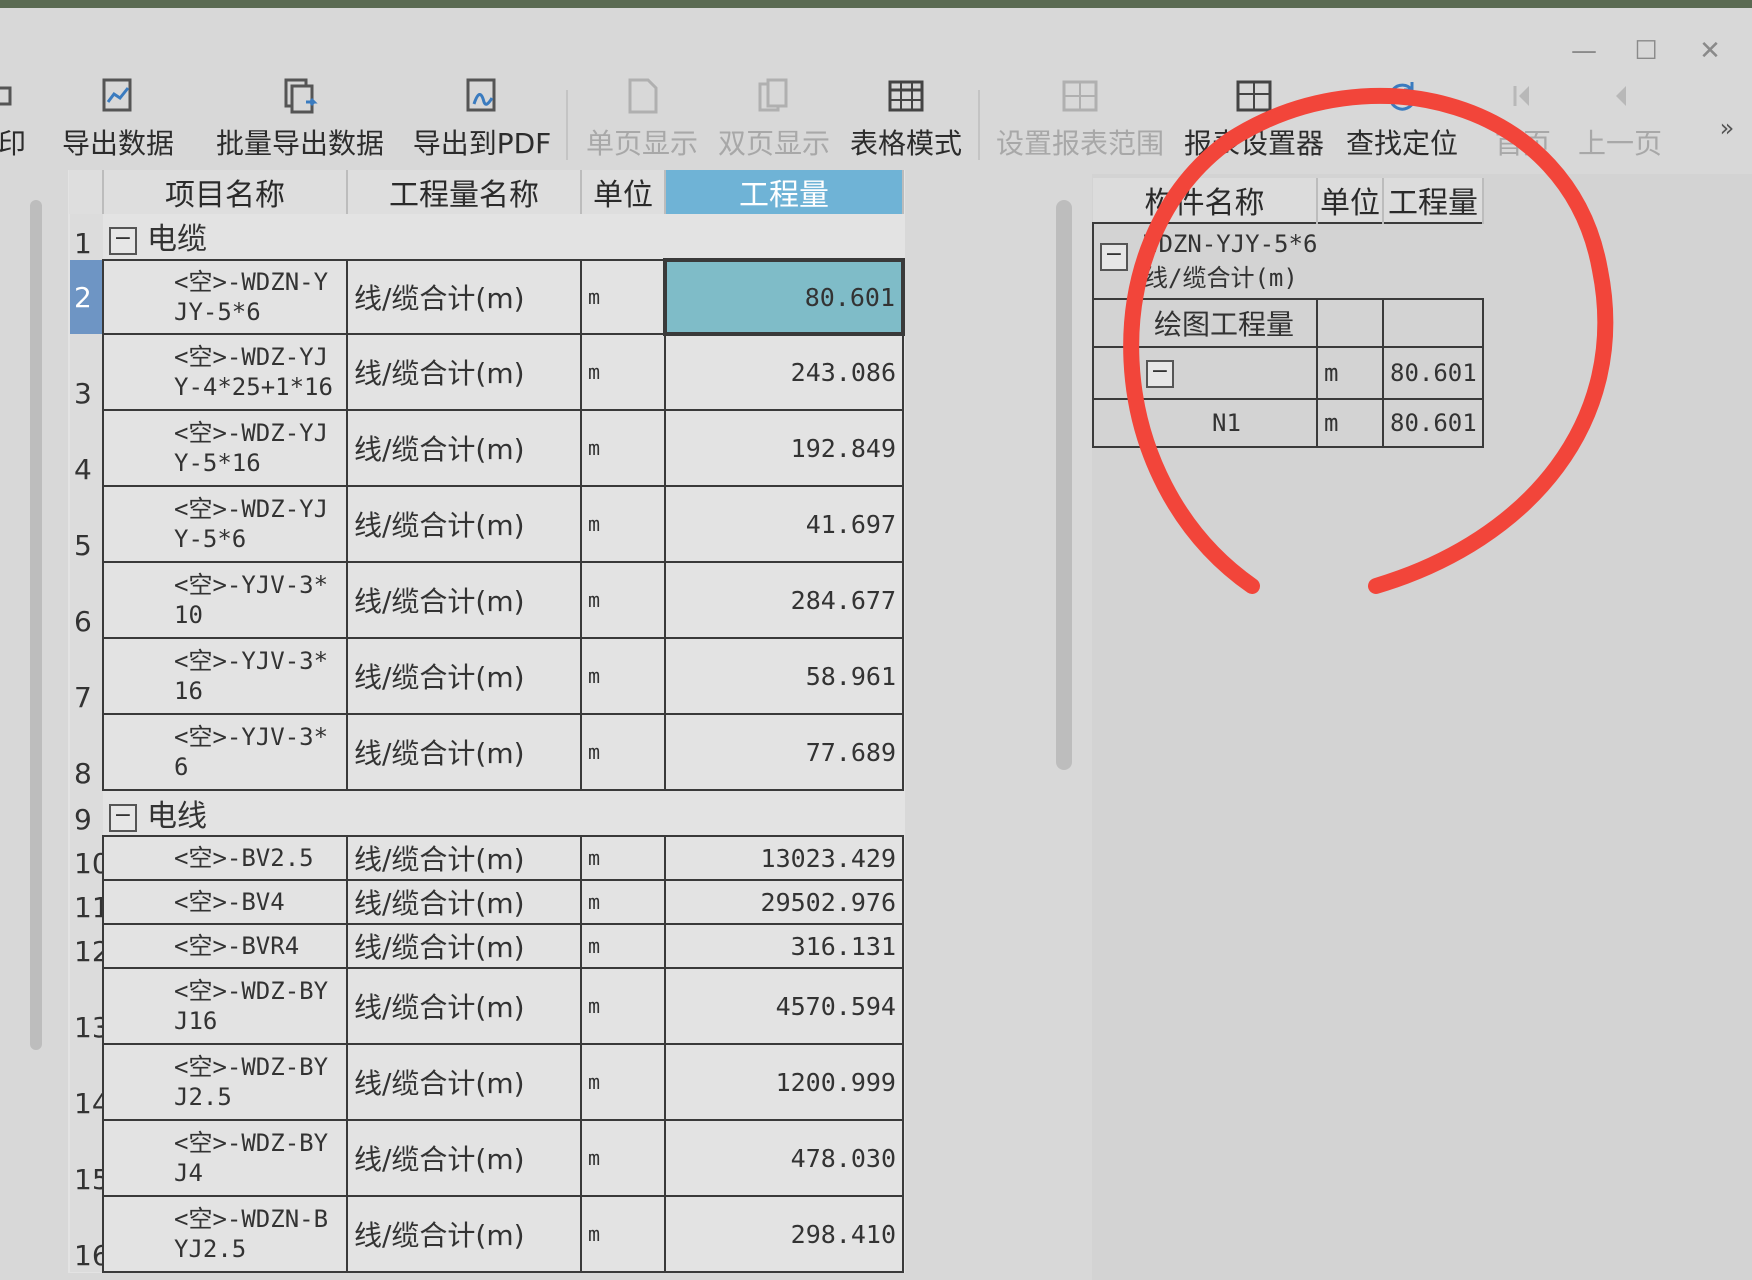  I want to click on row-number-header, so click(86, 192).